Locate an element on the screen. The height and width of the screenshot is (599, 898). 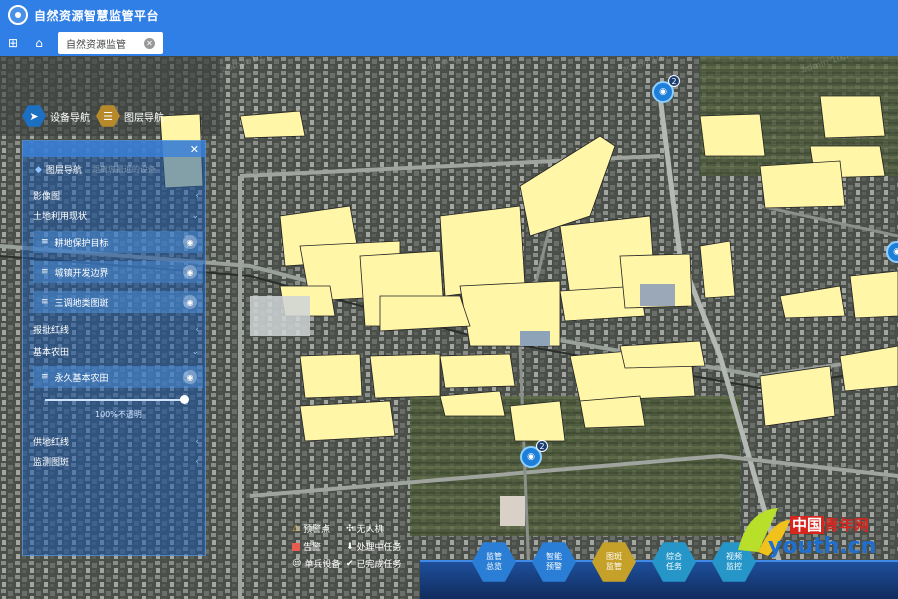
send-icon: ➤ is located at coordinates (34, 116).